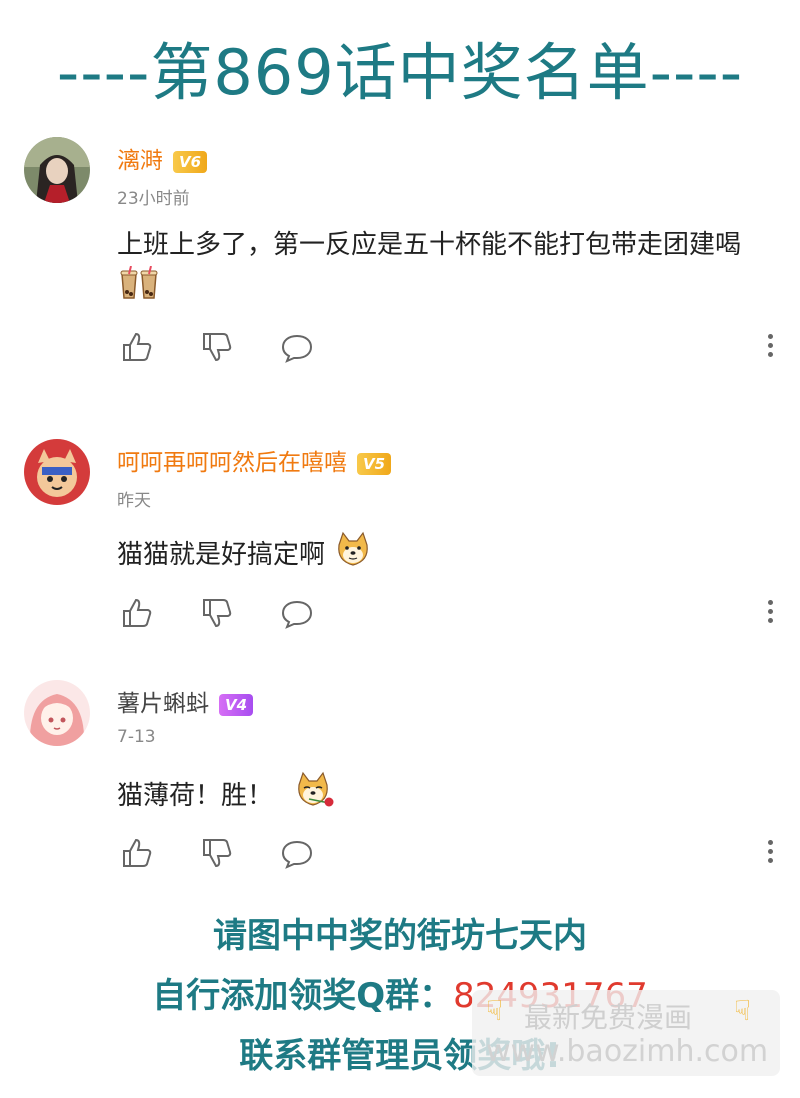 The width and height of the screenshot is (800, 1098). Describe the element at coordinates (140, 289) in the screenshot. I see `bubble-tea-emoji` at that location.